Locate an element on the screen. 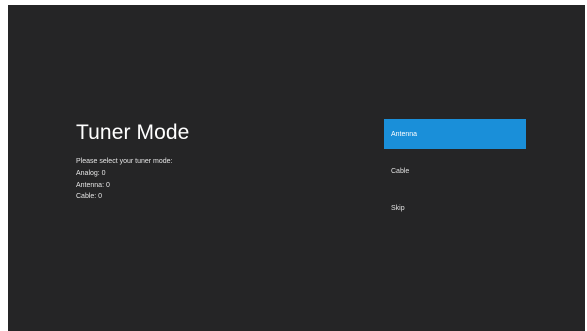  cable-count: Cable: 0 is located at coordinates (89, 197).